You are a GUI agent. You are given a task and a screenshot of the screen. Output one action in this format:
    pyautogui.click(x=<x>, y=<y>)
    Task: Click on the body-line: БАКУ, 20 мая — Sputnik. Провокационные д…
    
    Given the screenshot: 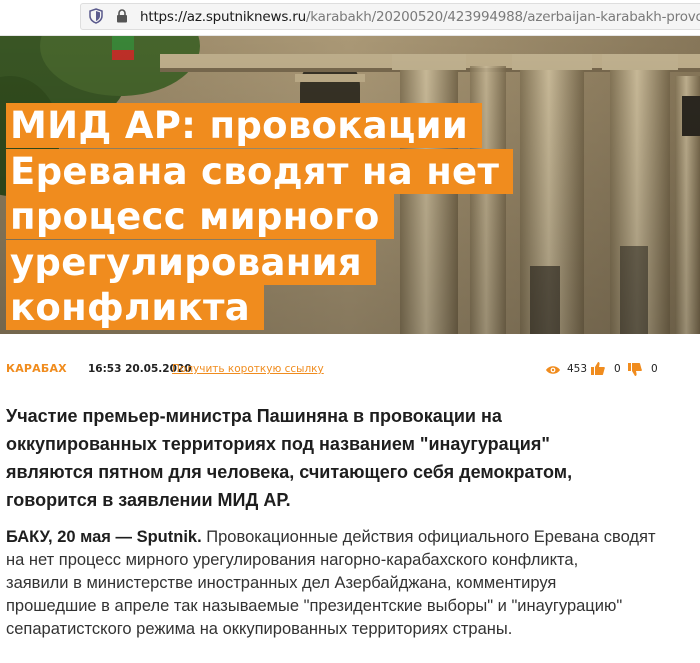 What is the action you would take?
    pyautogui.click(x=351, y=537)
    